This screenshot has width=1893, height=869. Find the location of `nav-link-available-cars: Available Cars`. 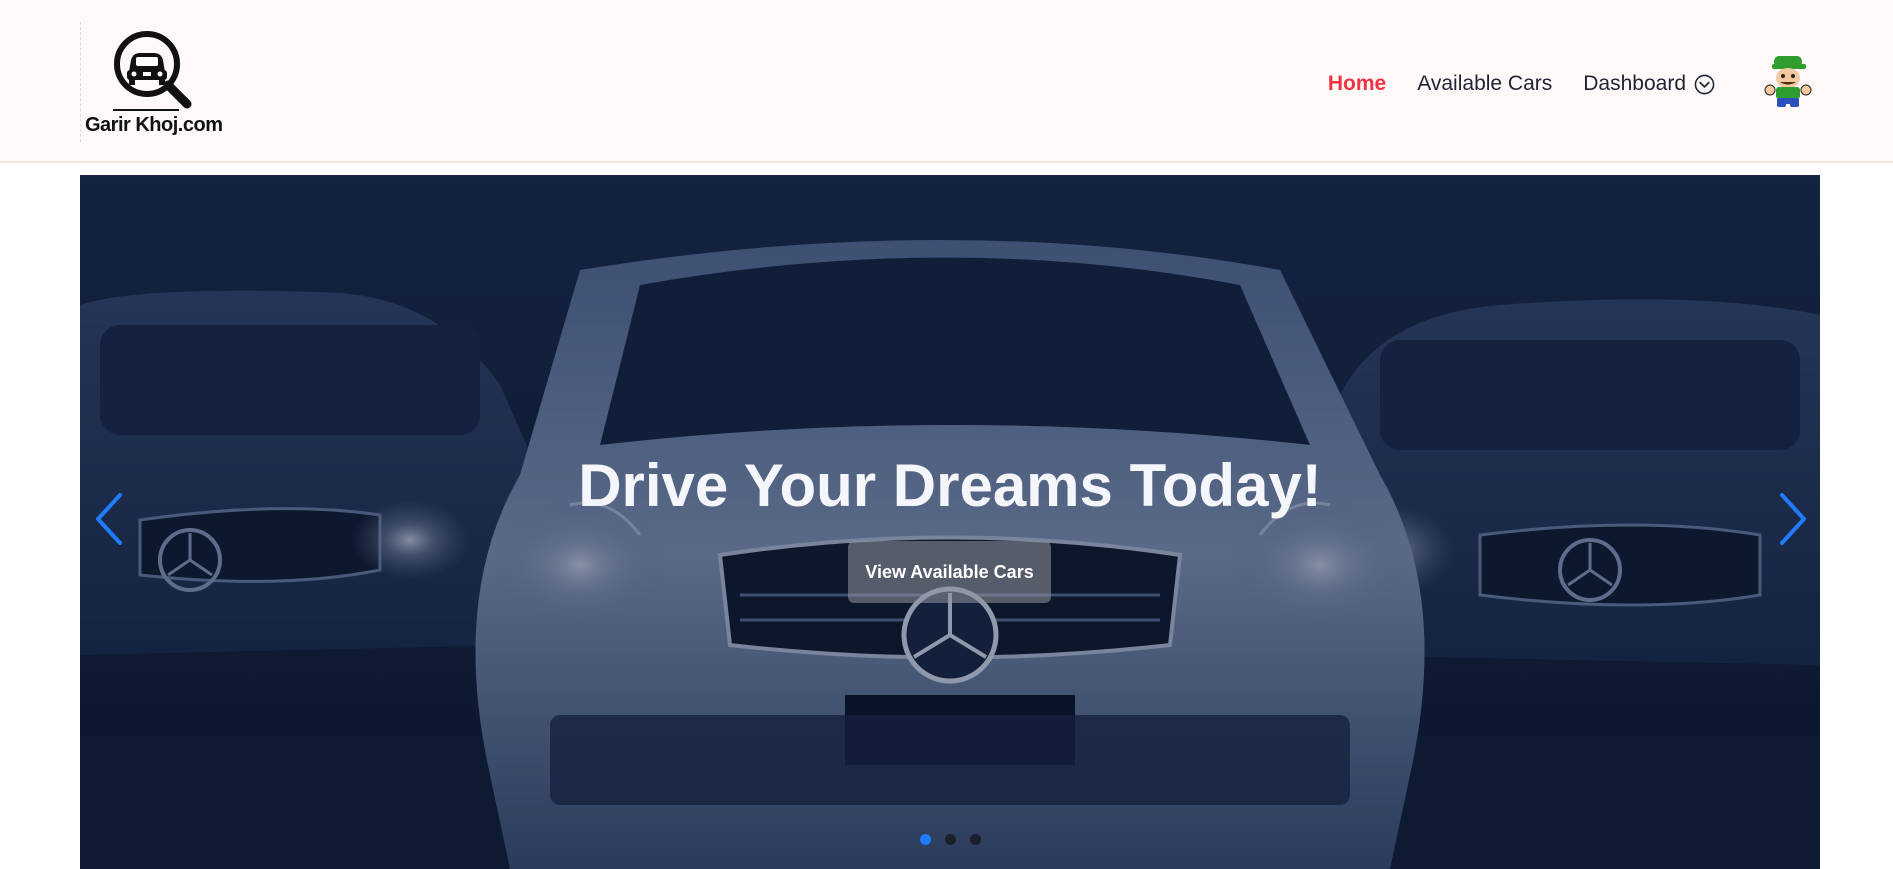

nav-link-available-cars: Available Cars is located at coordinates (1484, 84).